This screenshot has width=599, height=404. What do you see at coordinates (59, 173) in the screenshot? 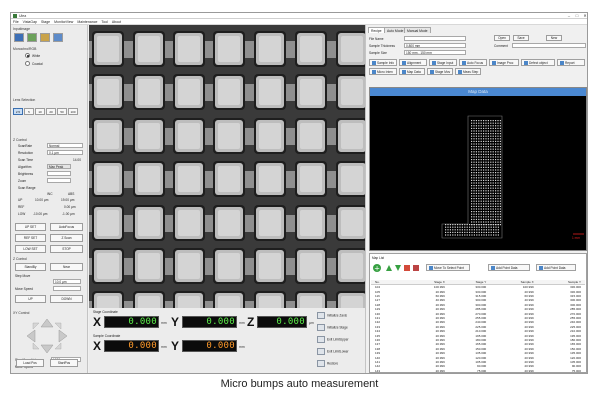
I see `brightness-field` at bounding box center [59, 173].